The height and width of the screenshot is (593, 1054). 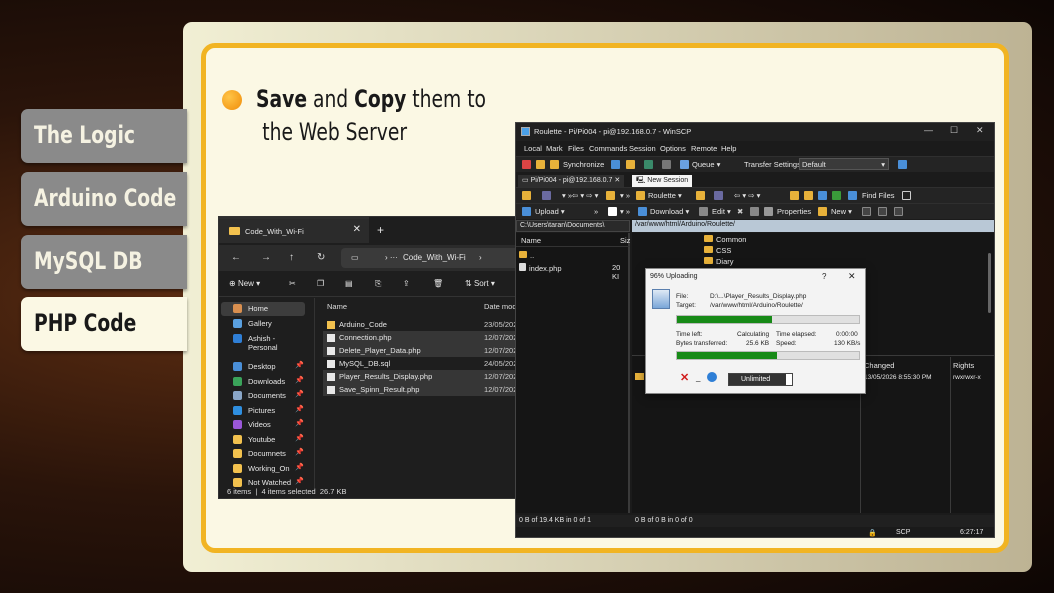 What do you see at coordinates (768, 211) in the screenshot?
I see `properties-icon` at bounding box center [768, 211].